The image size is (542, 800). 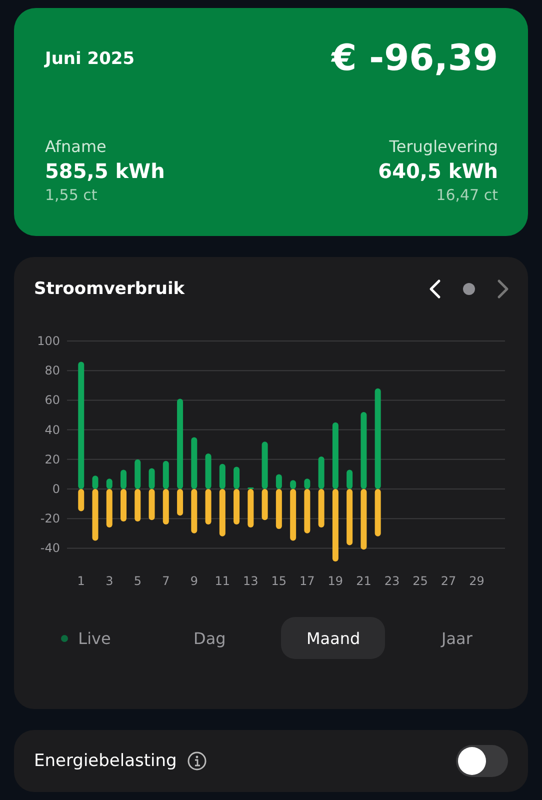 I want to click on x-axis-label: 27, so click(x=448, y=581).